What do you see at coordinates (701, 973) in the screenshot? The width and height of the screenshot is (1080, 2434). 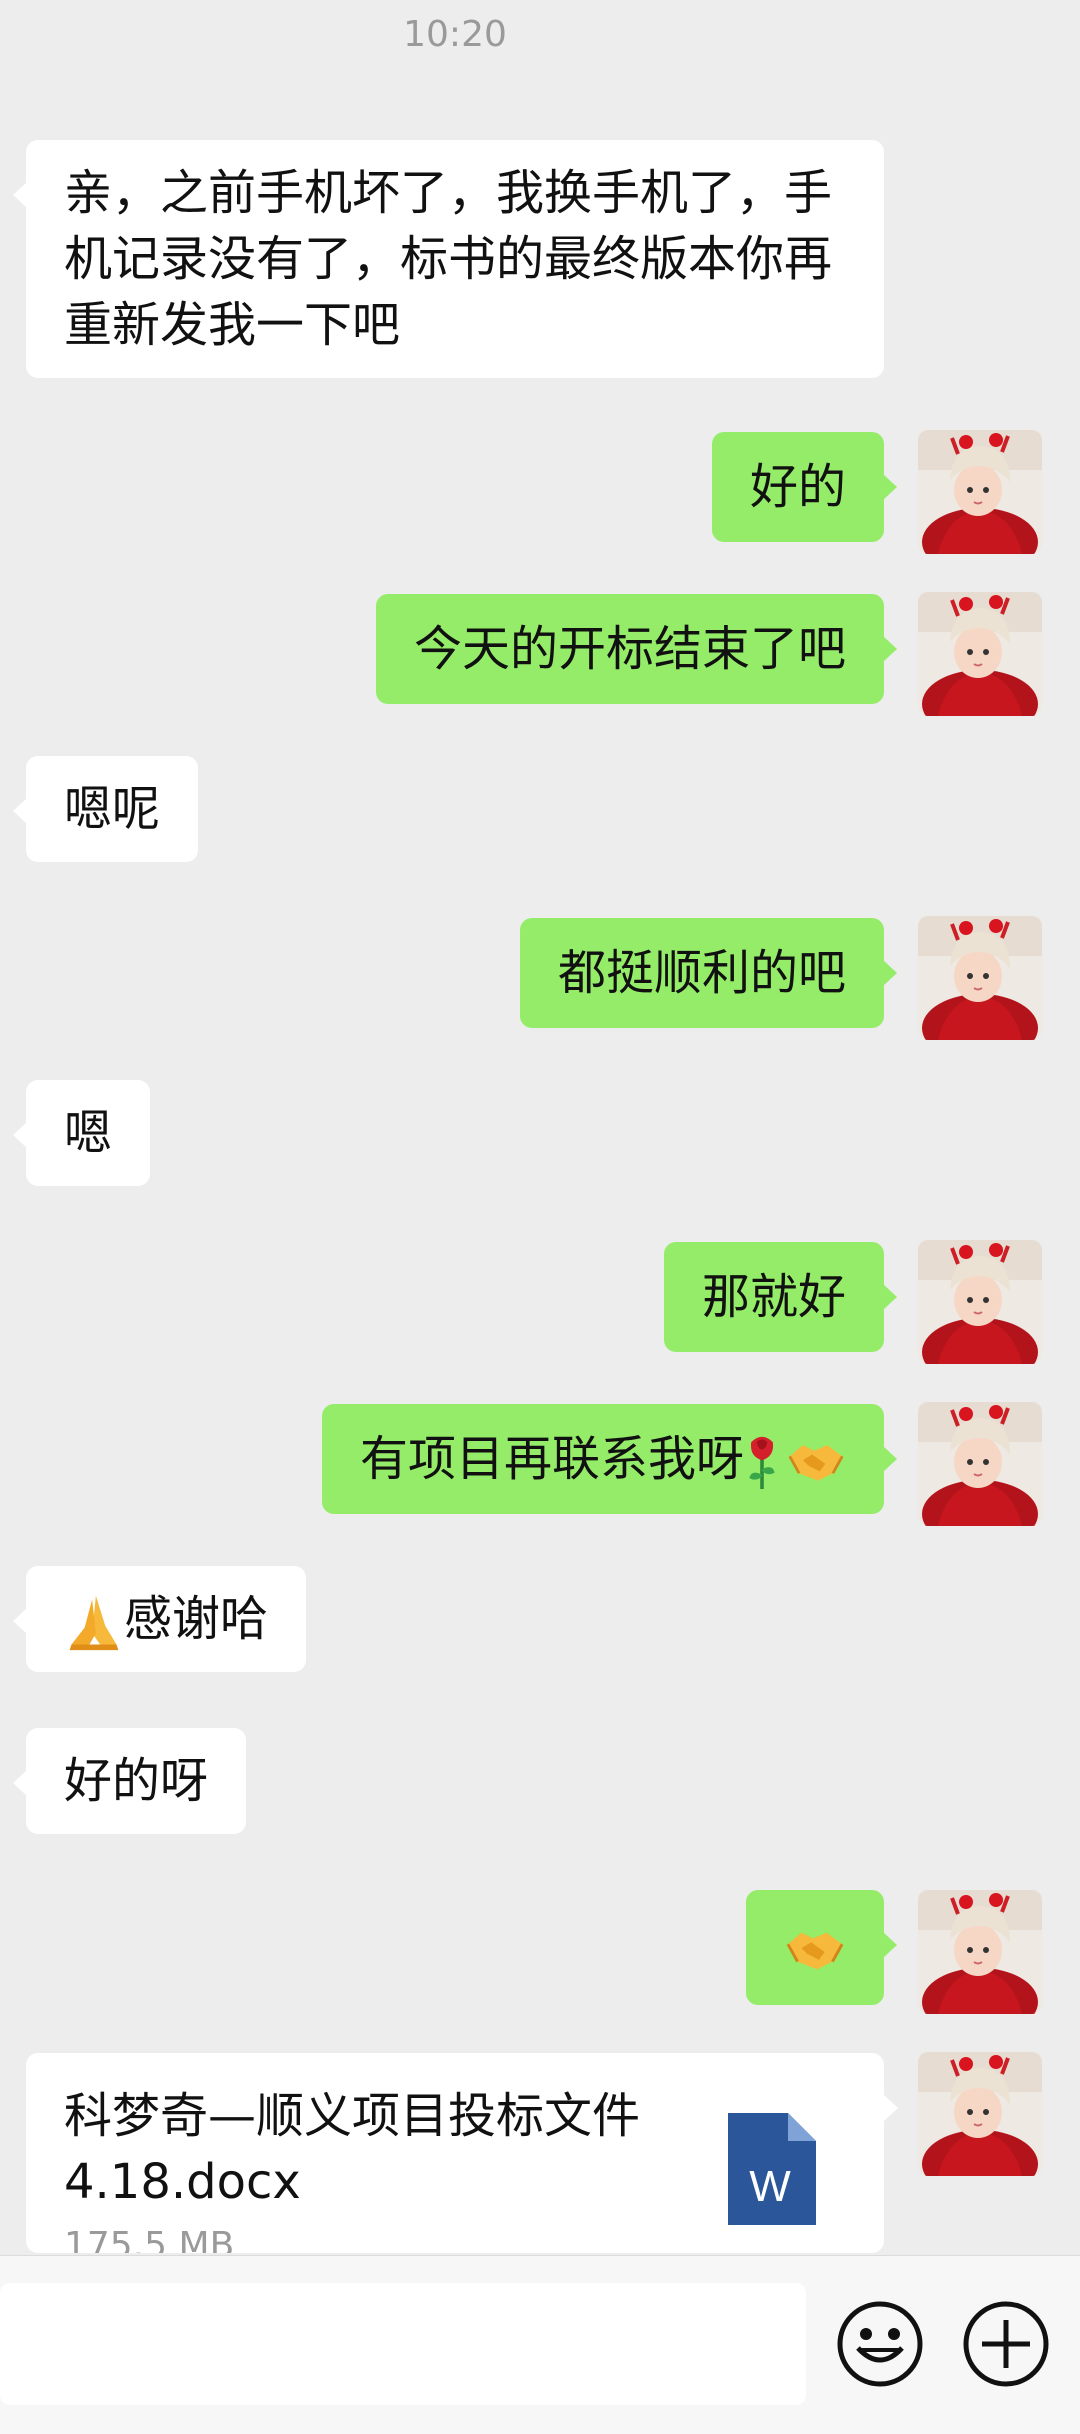 I see `message-text: 都挺顺利的吧` at bounding box center [701, 973].